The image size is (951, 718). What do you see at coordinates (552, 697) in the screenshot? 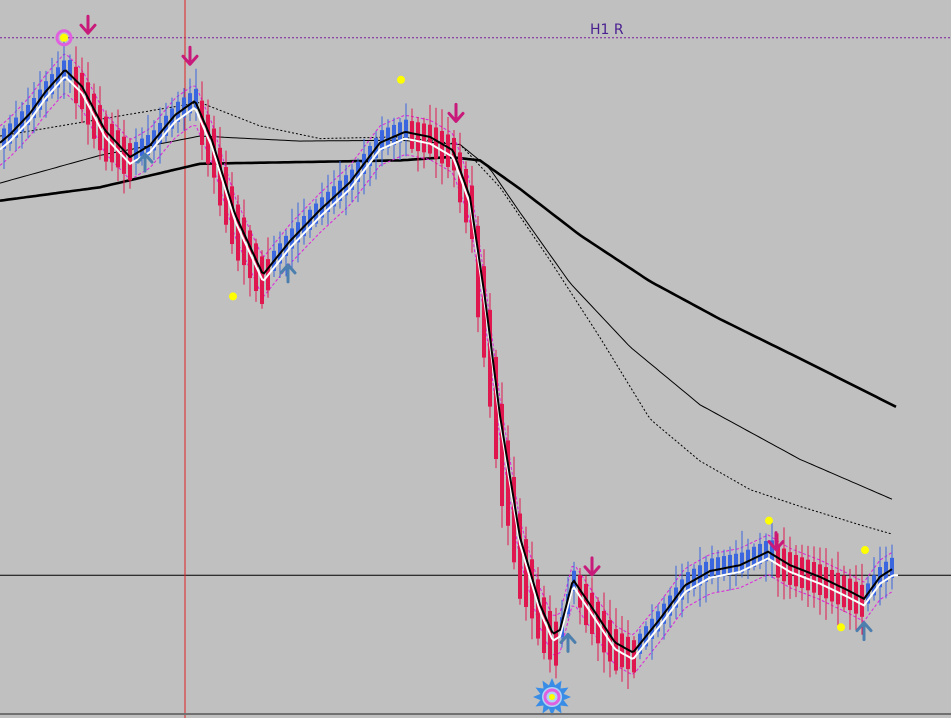
I see `sun-marker-dot` at bounding box center [552, 697].